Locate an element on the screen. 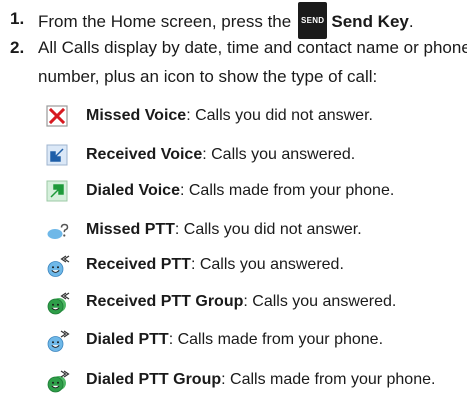 This screenshot has width=467, height=419. call-type-name: Dialed Voice is located at coordinates (133, 190).